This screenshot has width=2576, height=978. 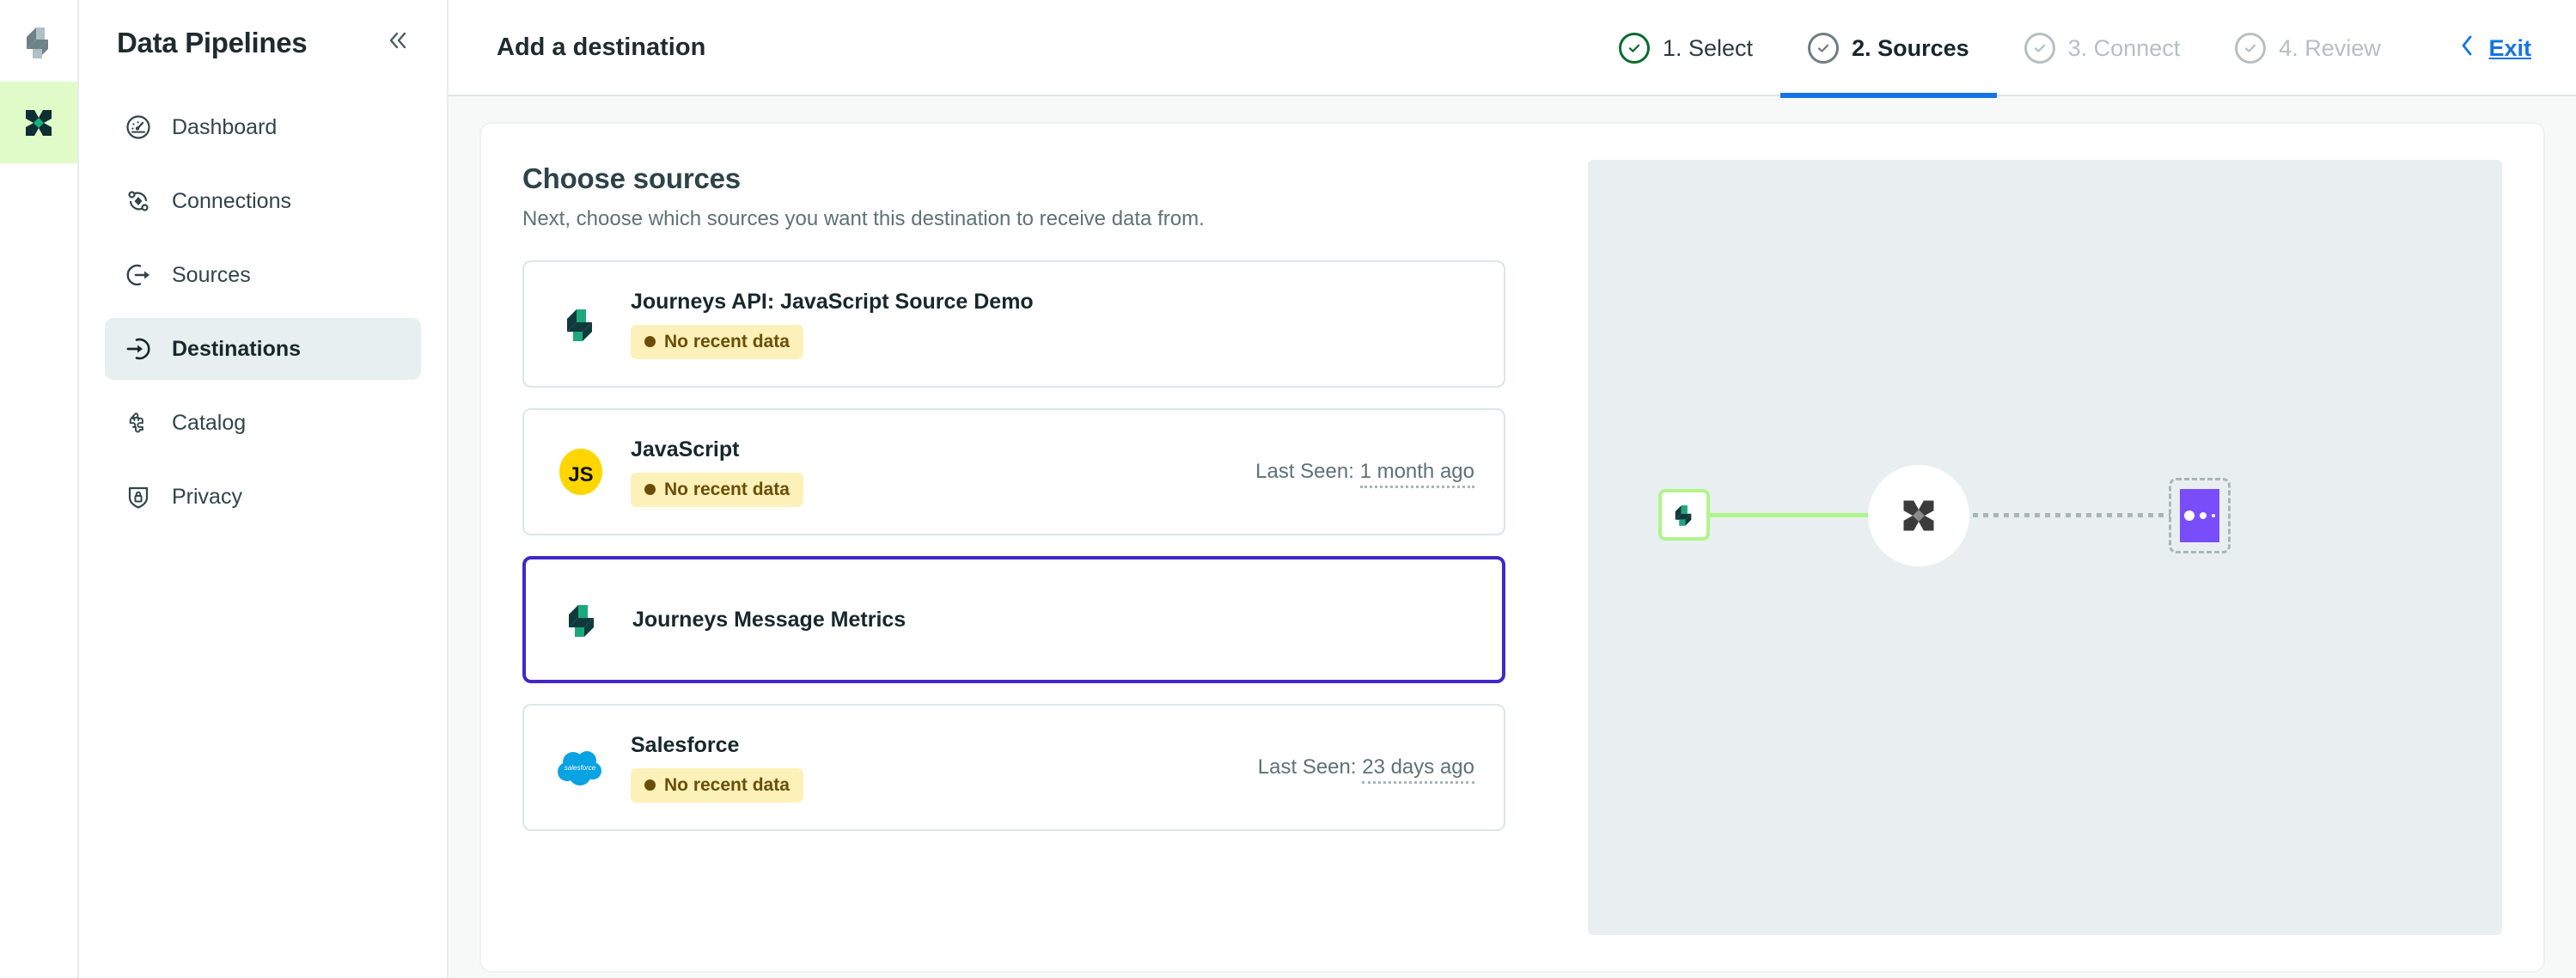 I want to click on sidebar-header: Data Pipelines, so click(x=263, y=43).